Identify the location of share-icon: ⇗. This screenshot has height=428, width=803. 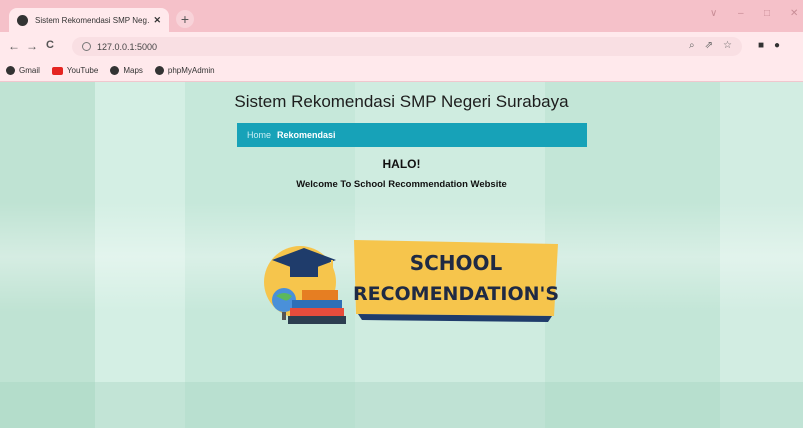
(709, 45).